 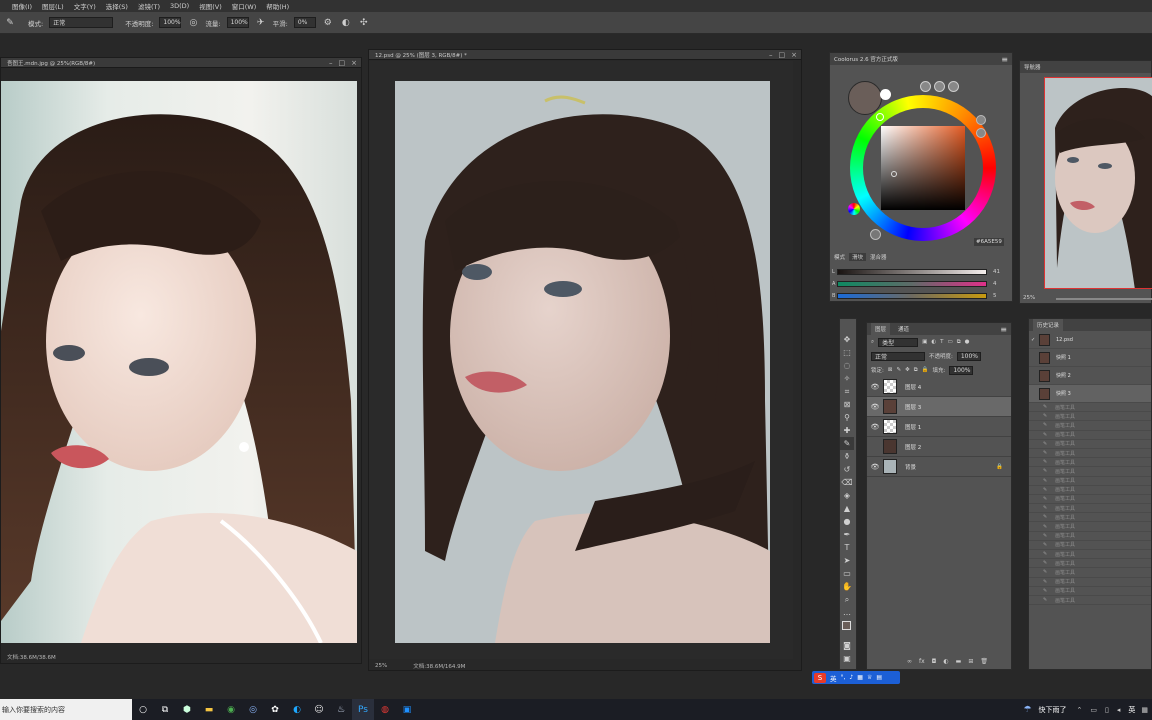 I want to click on saturation-value-square, so click(x=923, y=168).